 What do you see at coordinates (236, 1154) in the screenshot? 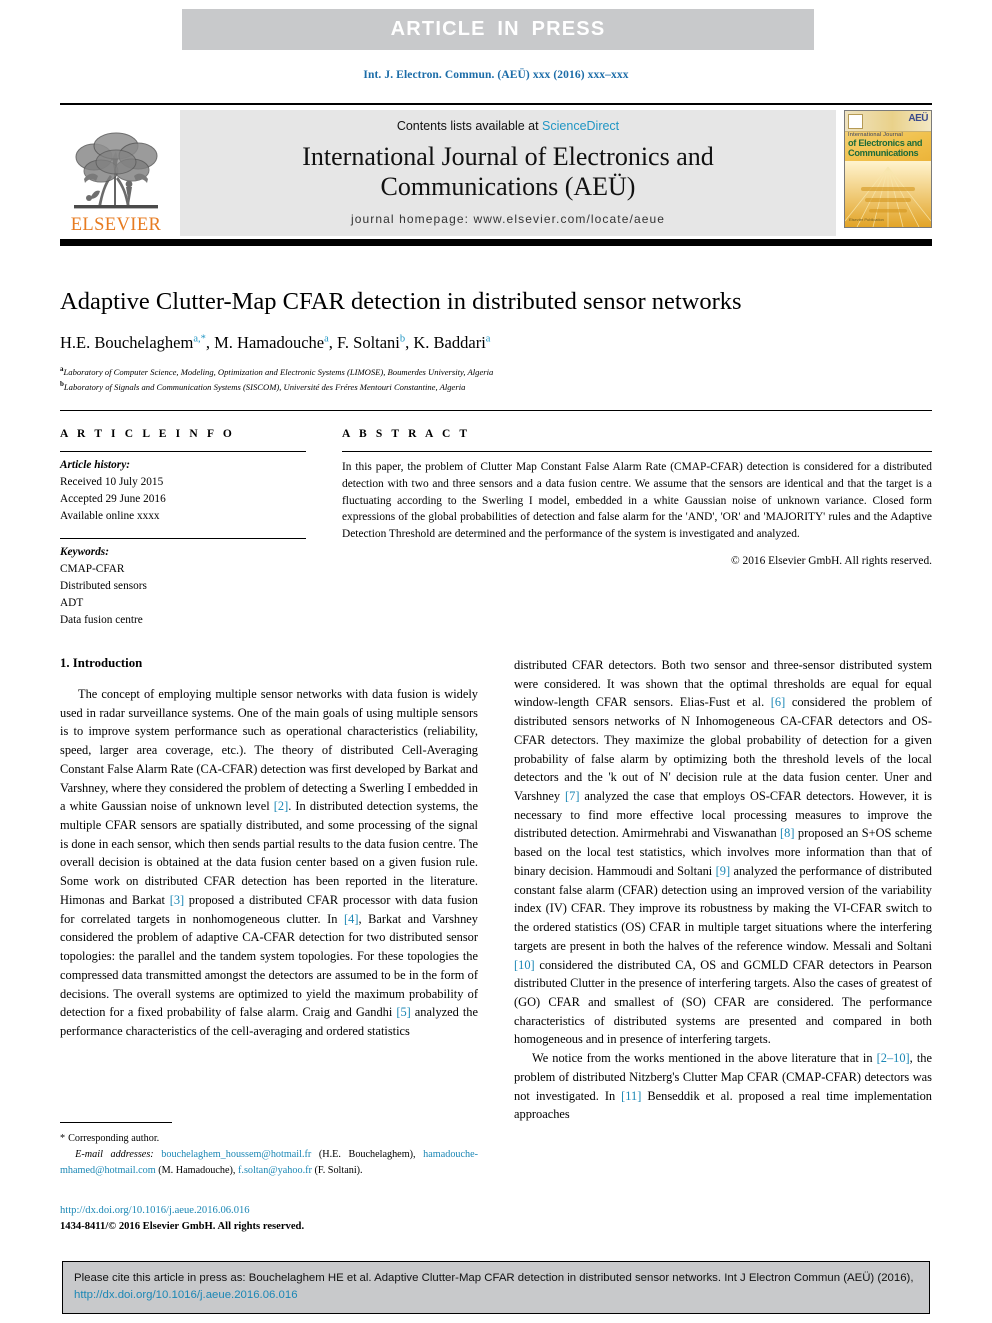
I see `email-link-1: bouchelaghem_houssem@hotmail.fr` at bounding box center [236, 1154].